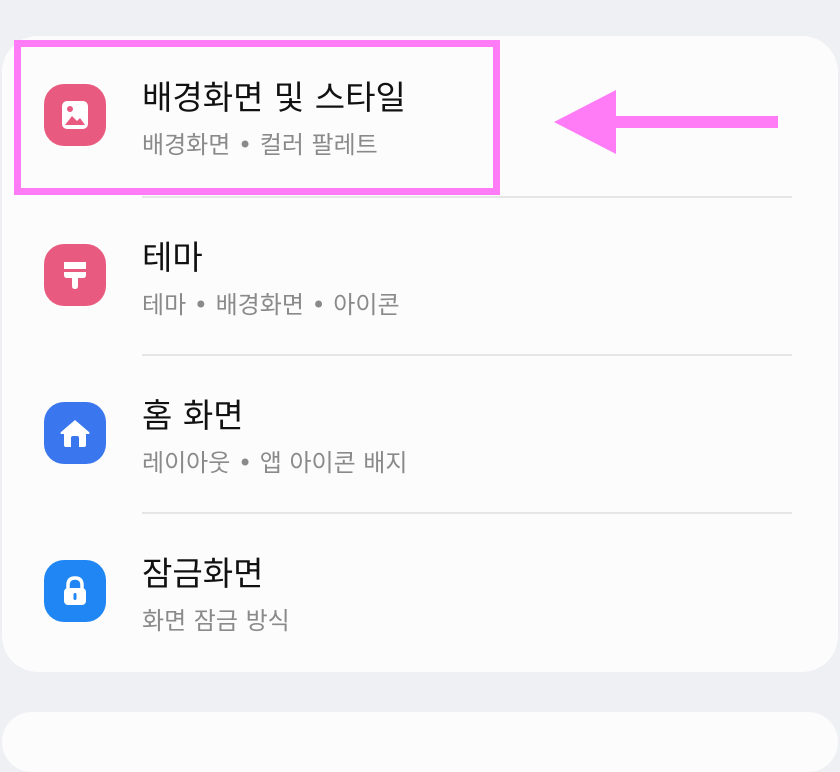  What do you see at coordinates (271, 305) in the screenshot?
I see `item-subtitle: 테마 • 배경화면 • 아이콘` at bounding box center [271, 305].